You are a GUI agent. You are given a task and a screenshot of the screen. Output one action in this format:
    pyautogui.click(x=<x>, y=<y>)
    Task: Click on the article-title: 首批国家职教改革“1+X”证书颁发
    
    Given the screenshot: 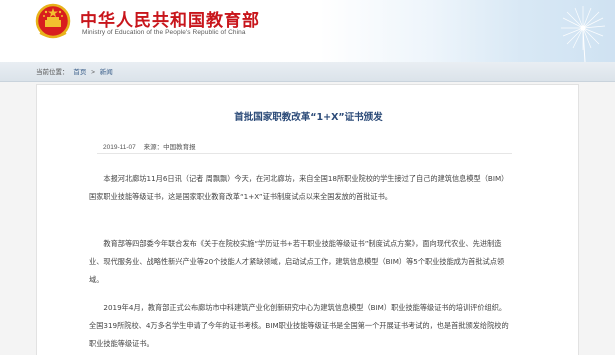 What is the action you would take?
    pyautogui.click(x=308, y=117)
    